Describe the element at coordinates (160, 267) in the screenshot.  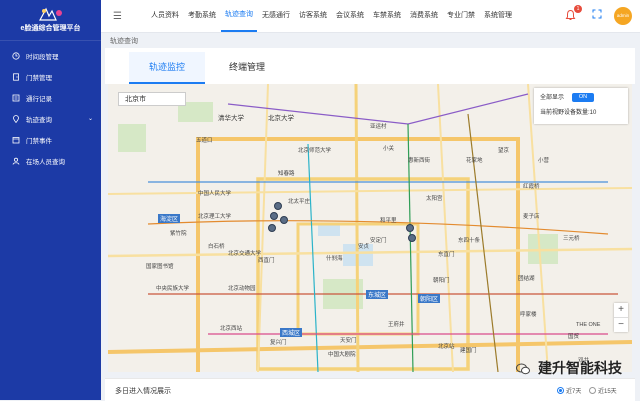
I see `map-label: 国家图书馆` at that location.